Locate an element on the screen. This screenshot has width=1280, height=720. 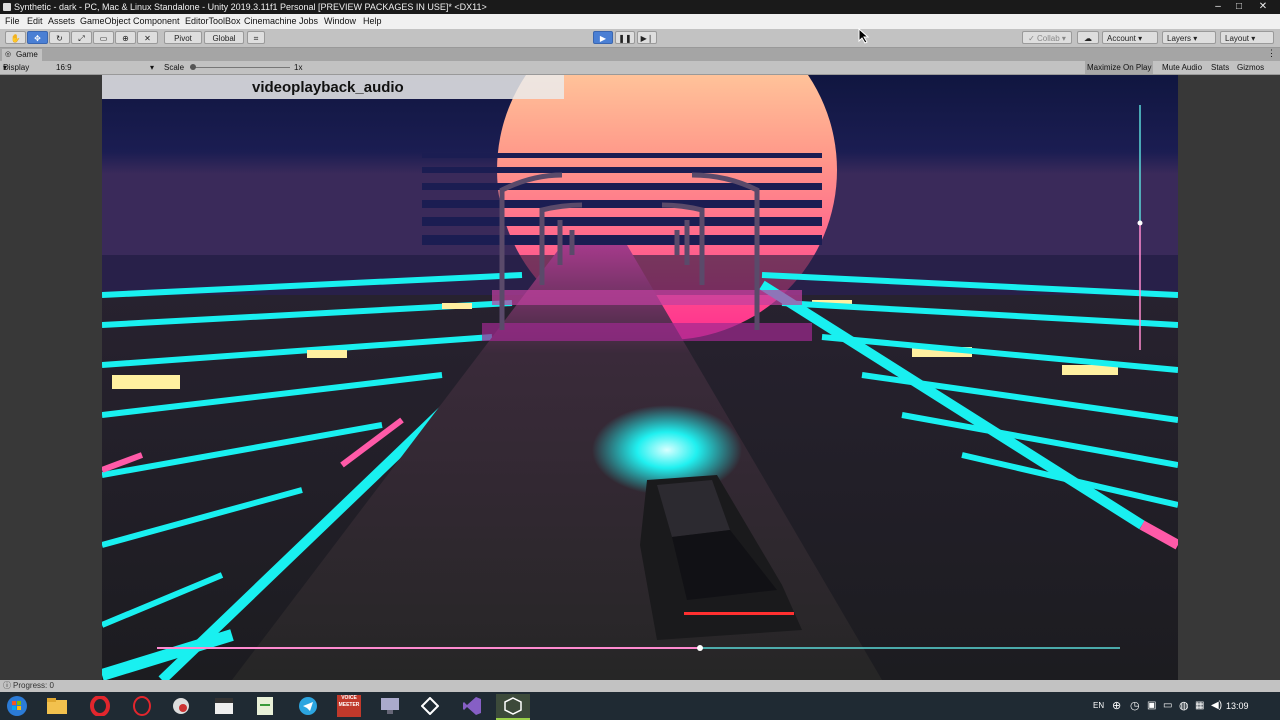
voicemeeter-icon: VOICE MEETER is located at coordinates (349, 706).